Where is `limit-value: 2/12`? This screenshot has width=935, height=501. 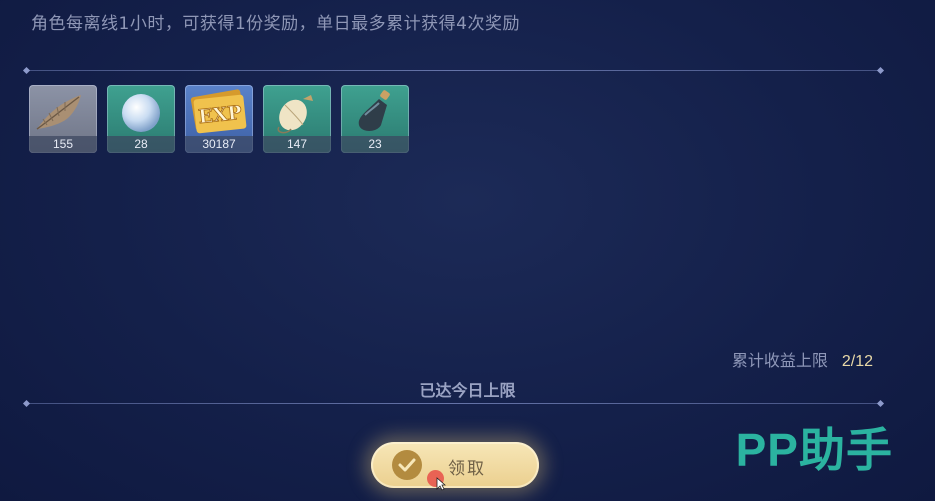
limit-value: 2/12 is located at coordinates (857, 361).